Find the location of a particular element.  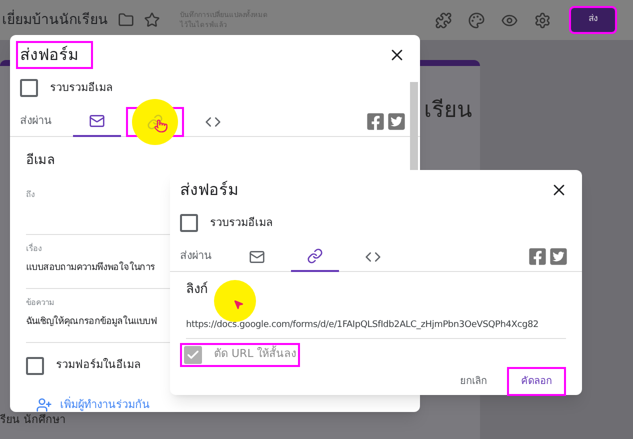

person-add-icon is located at coordinates (44, 404).